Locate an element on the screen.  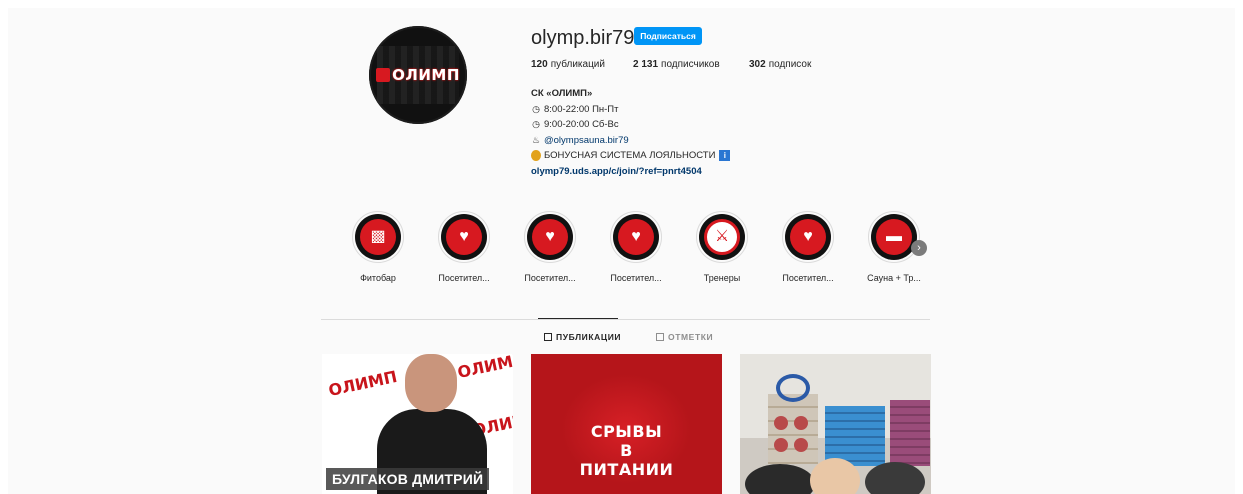
gym-ring is located at coordinates (793, 388).